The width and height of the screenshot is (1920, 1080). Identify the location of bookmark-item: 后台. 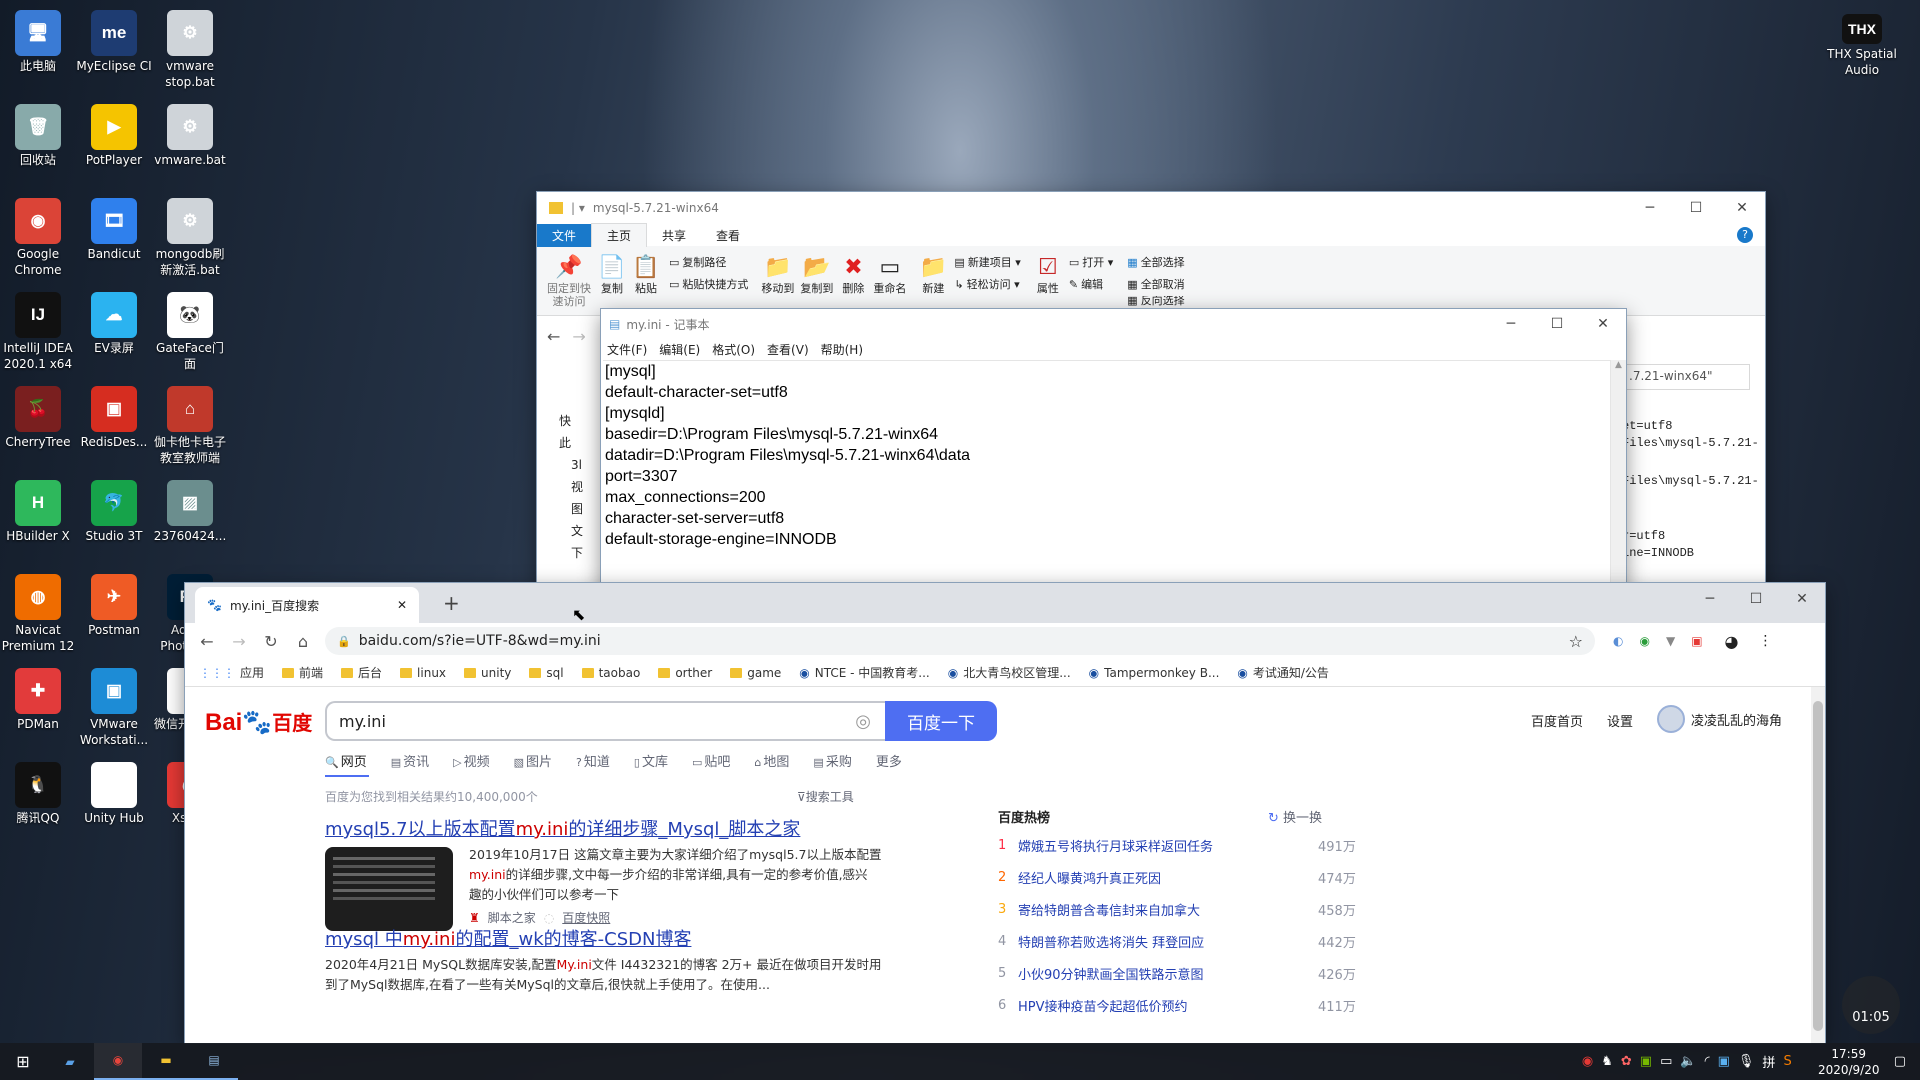
(361, 672).